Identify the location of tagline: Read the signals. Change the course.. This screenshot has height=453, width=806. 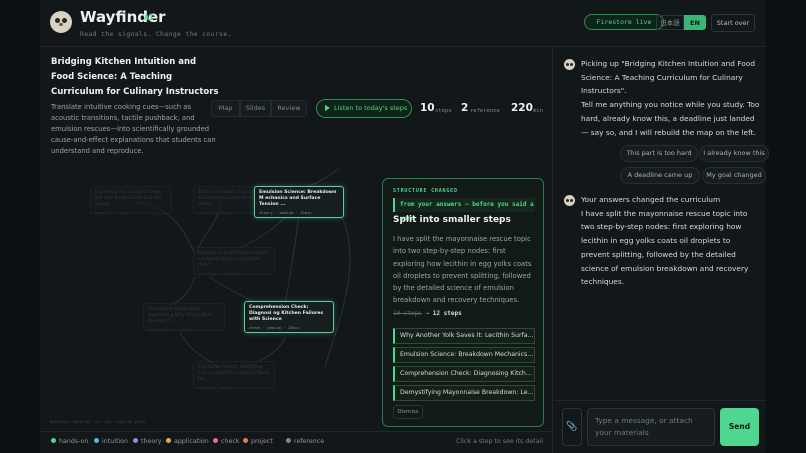
(156, 34).